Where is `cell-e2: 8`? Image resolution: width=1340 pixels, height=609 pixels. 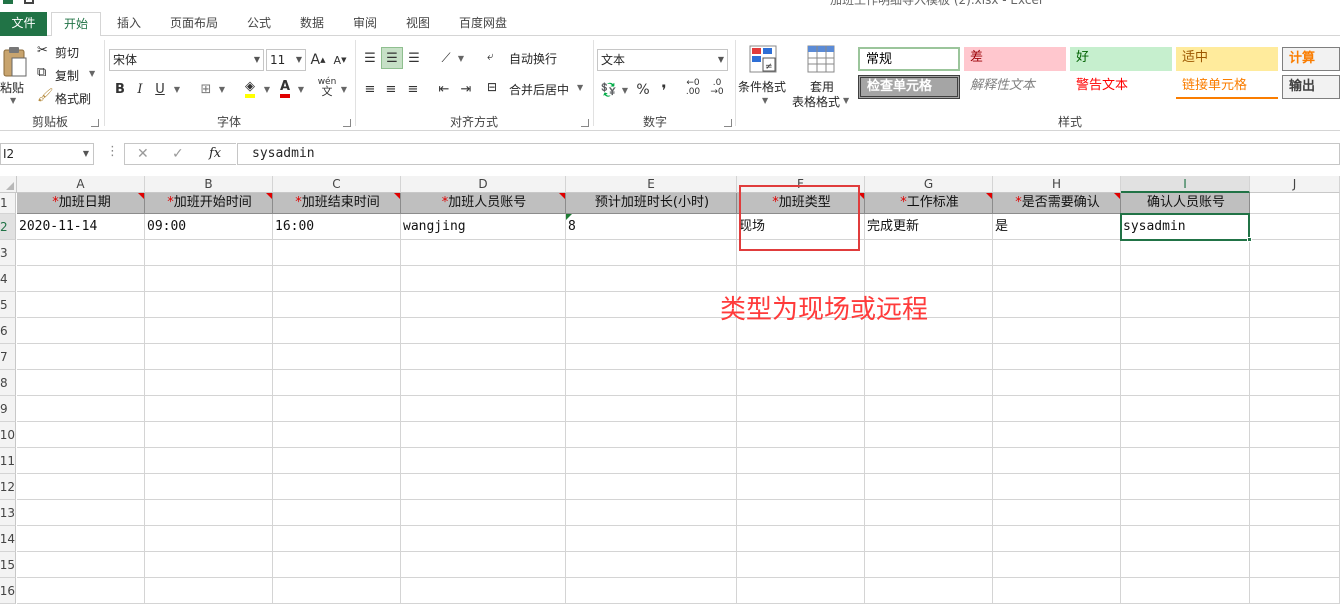
cell-e2: 8 is located at coordinates (651, 227).